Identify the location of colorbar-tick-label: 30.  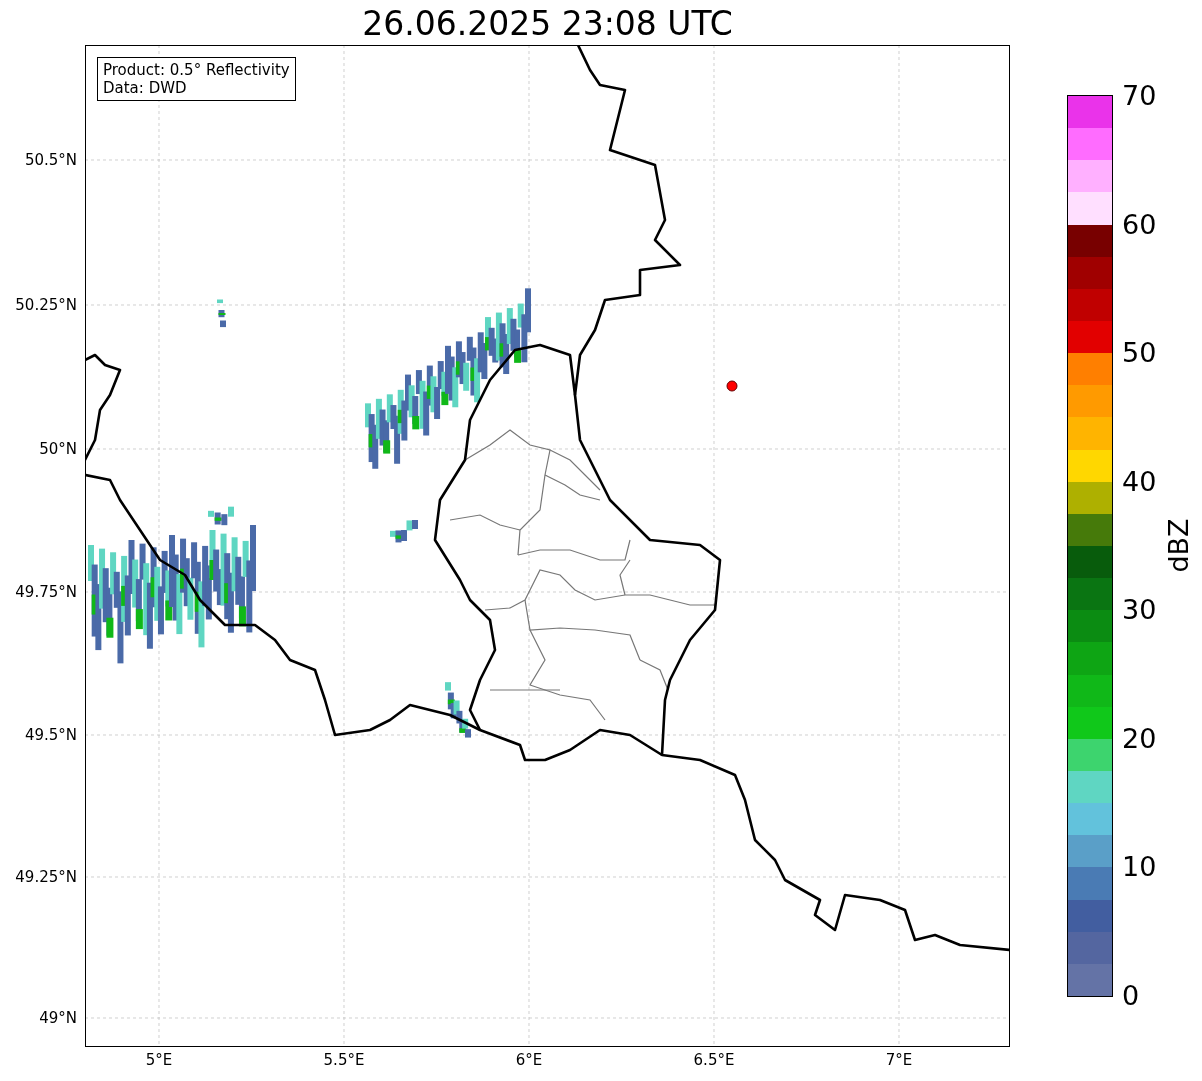
(1139, 610).